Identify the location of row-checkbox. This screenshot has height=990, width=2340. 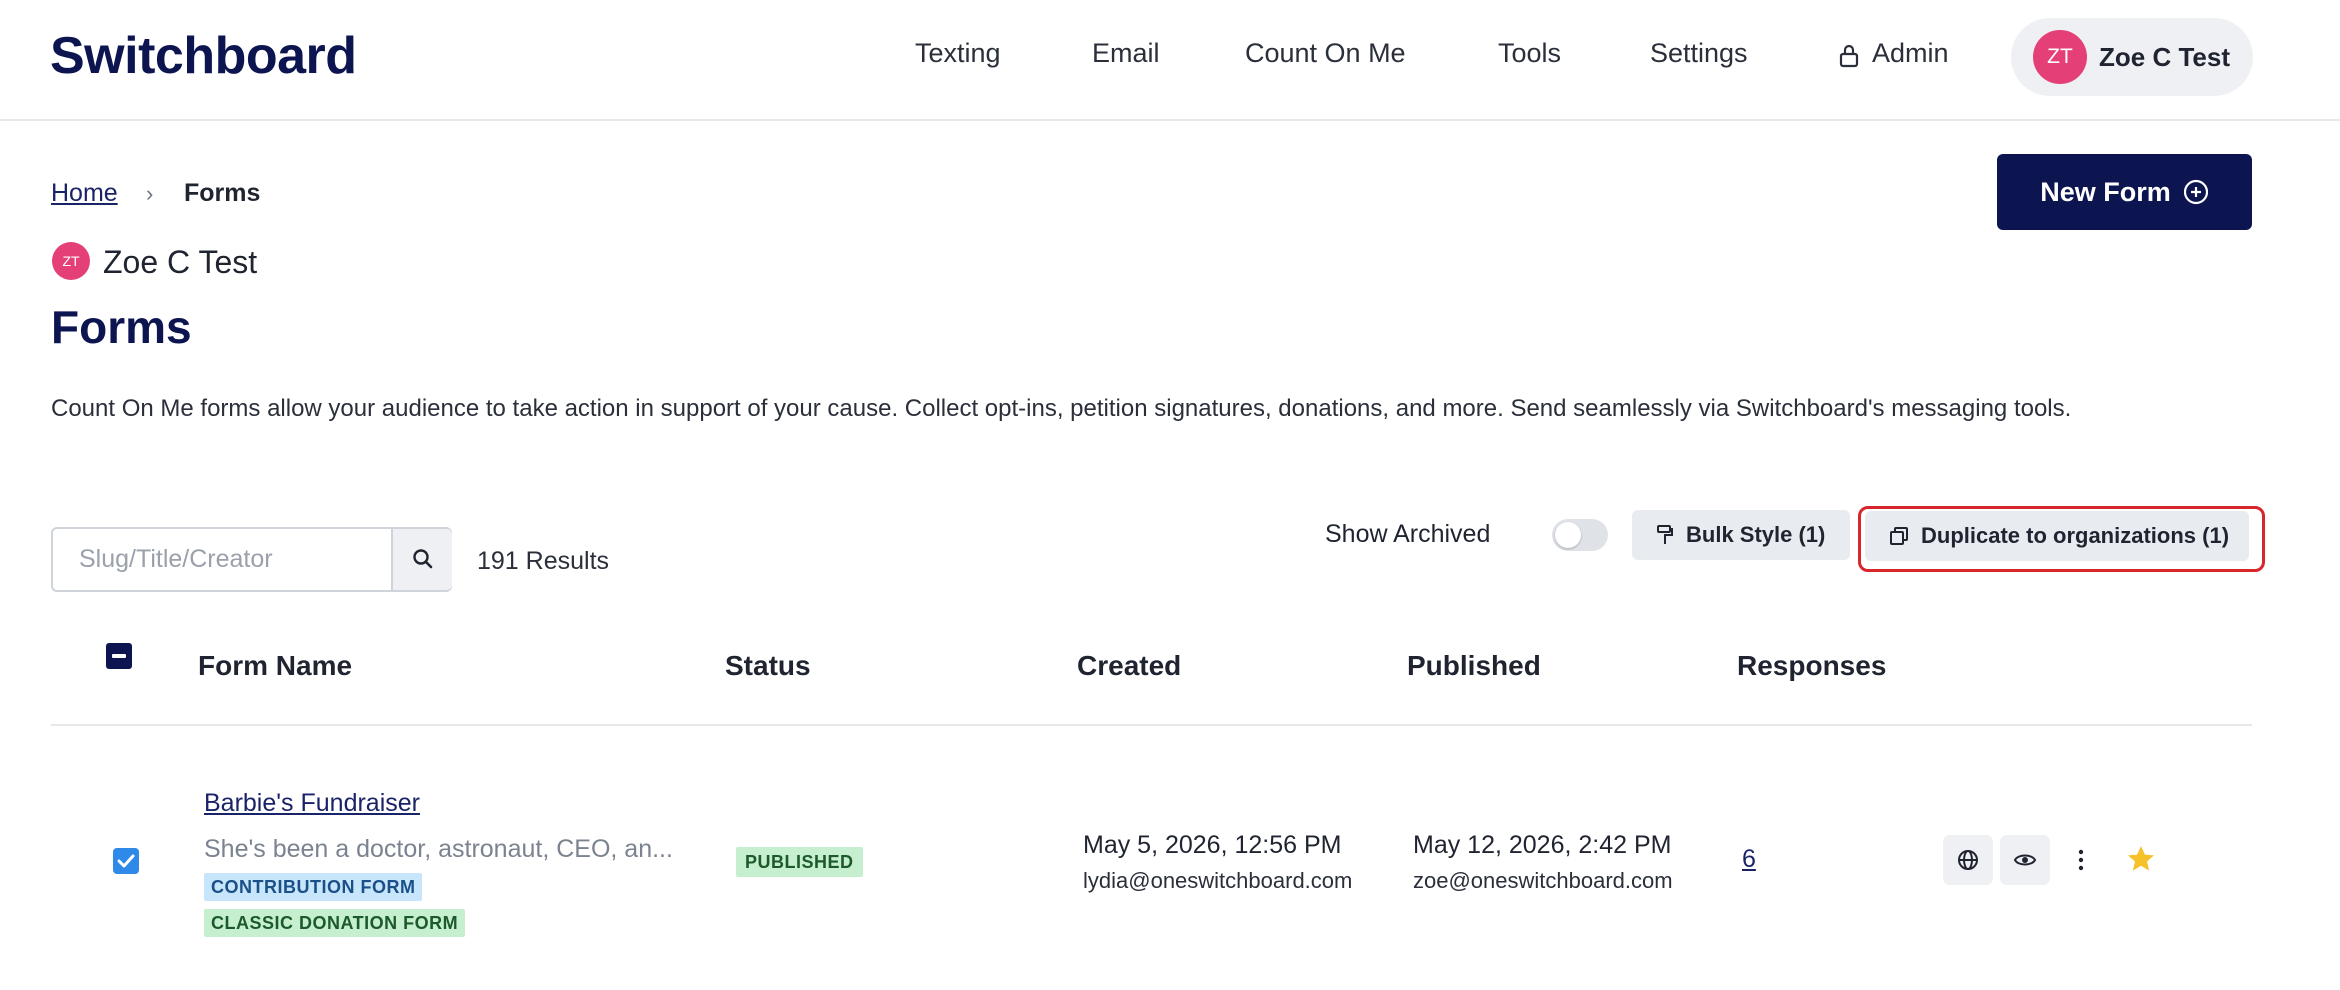
(126, 861).